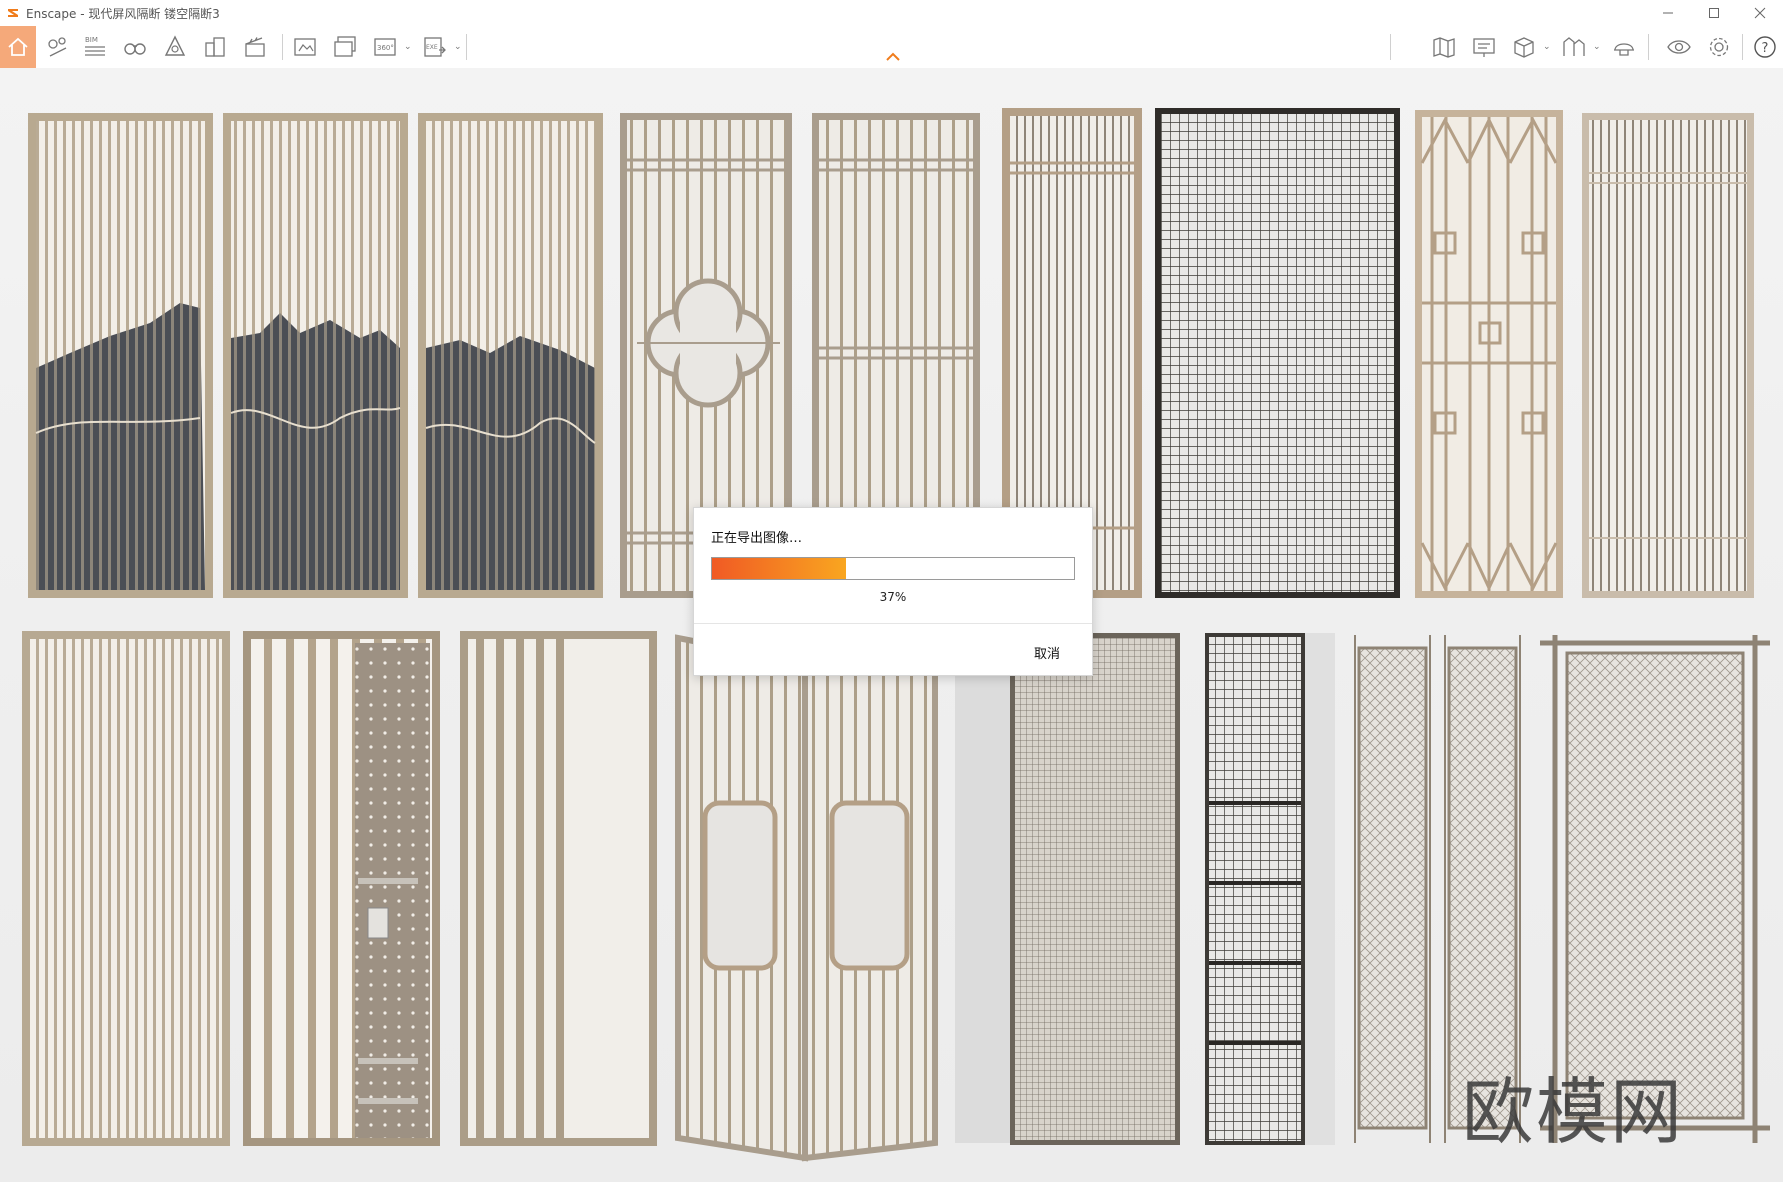  I want to click on screenshot-button, so click(305, 47).